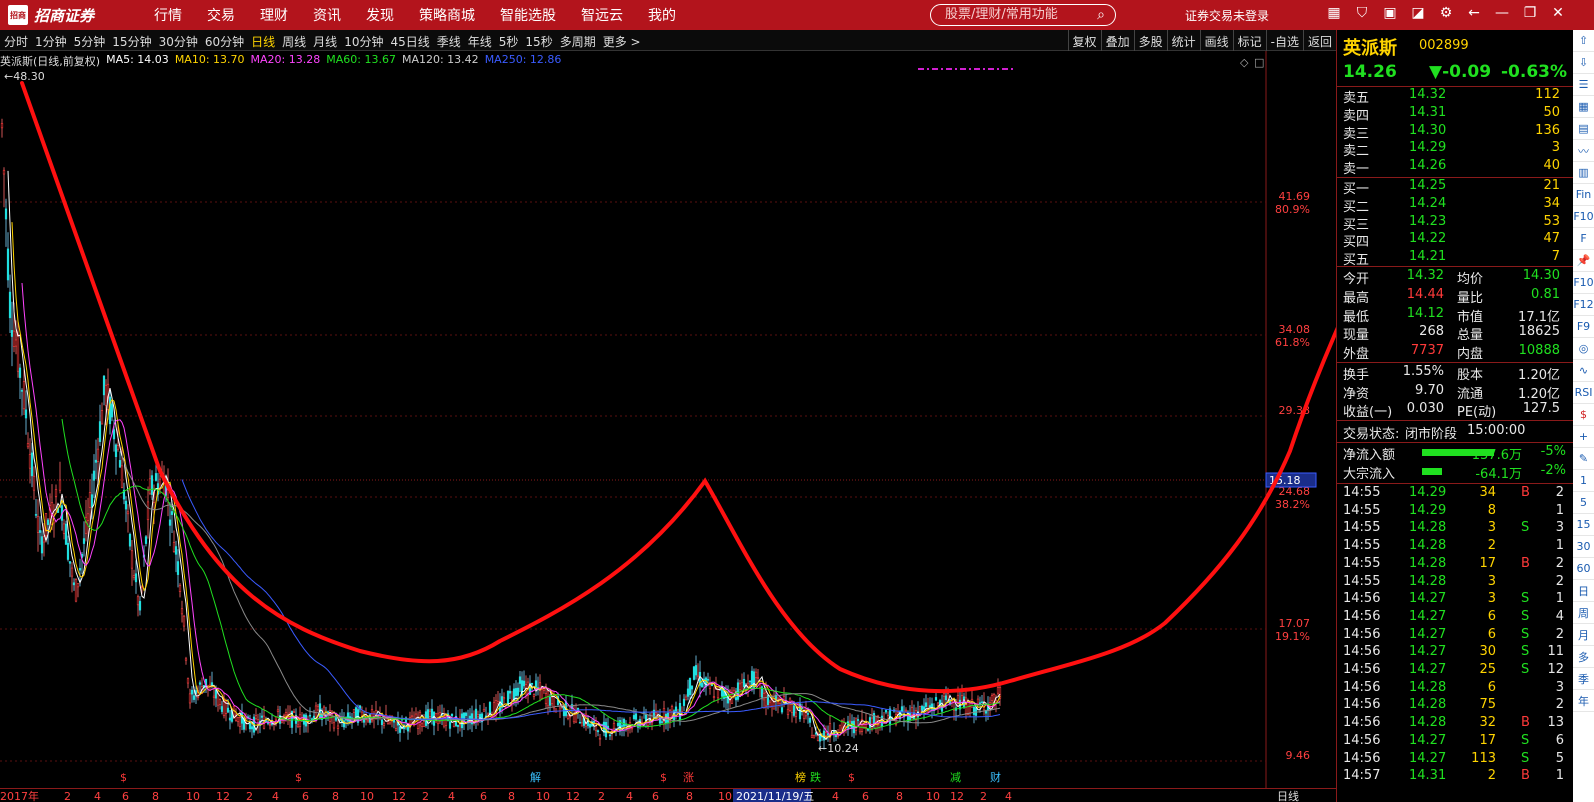 This screenshot has width=1594, height=802. Describe the element at coordinates (325, 41) in the screenshot. I see `period-8: 月线` at that location.